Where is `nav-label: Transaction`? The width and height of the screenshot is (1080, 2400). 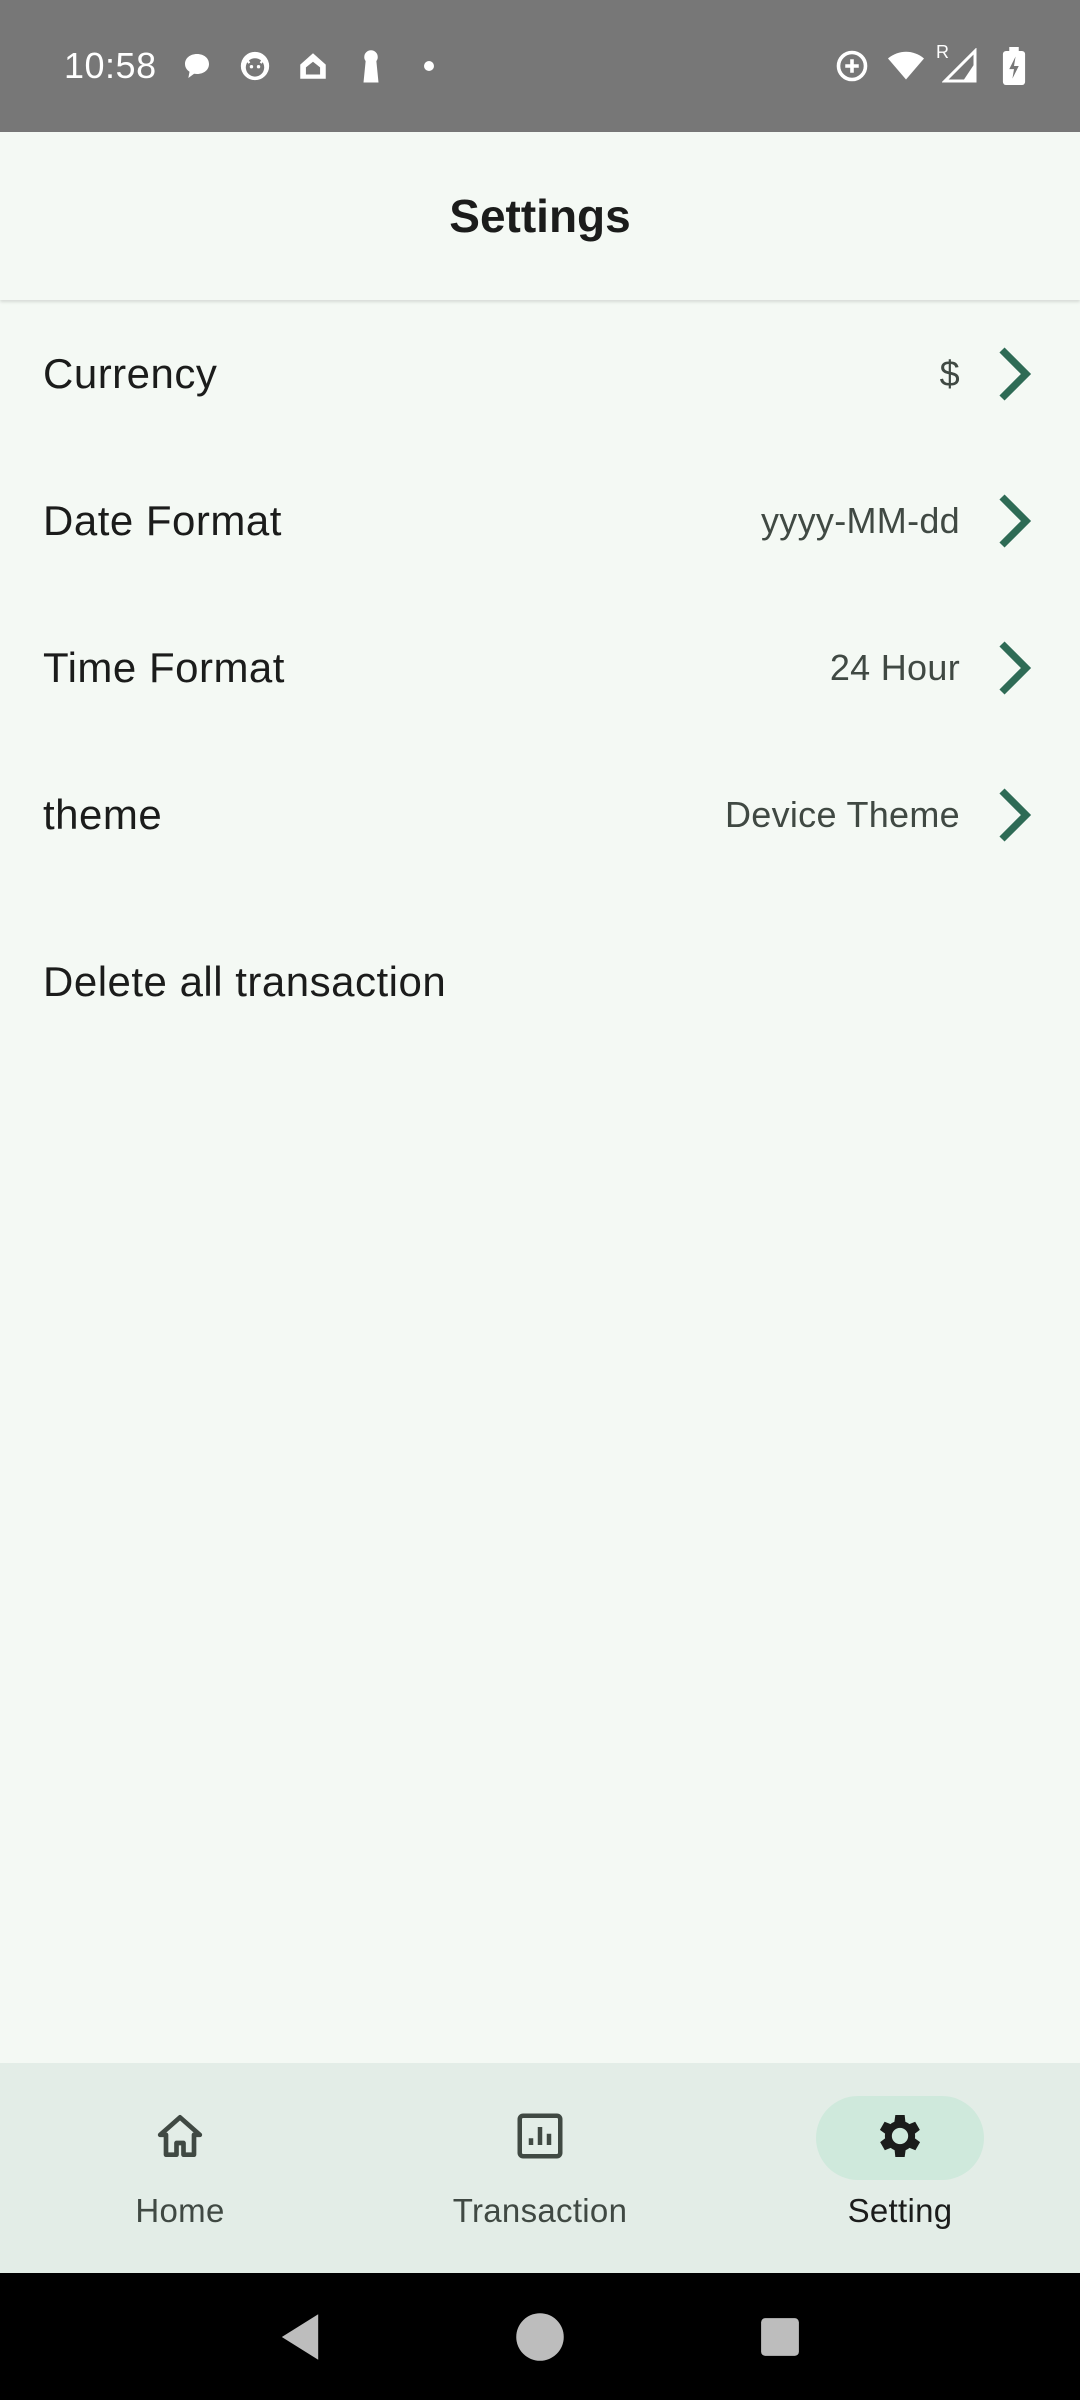 nav-label: Transaction is located at coordinates (540, 2210).